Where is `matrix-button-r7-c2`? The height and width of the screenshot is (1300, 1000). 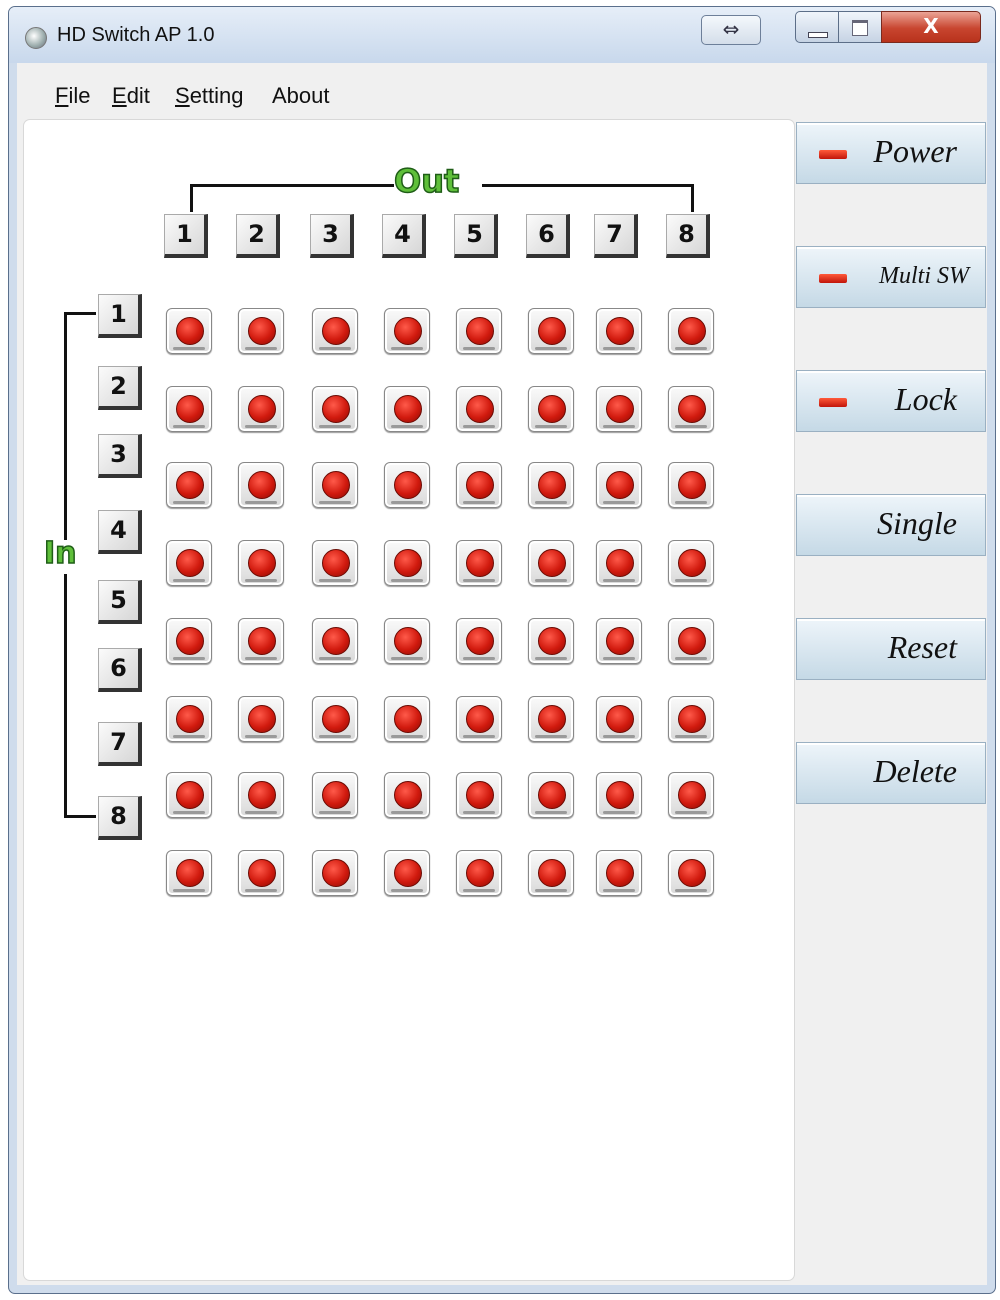
matrix-button-r7-c2 is located at coordinates (261, 795).